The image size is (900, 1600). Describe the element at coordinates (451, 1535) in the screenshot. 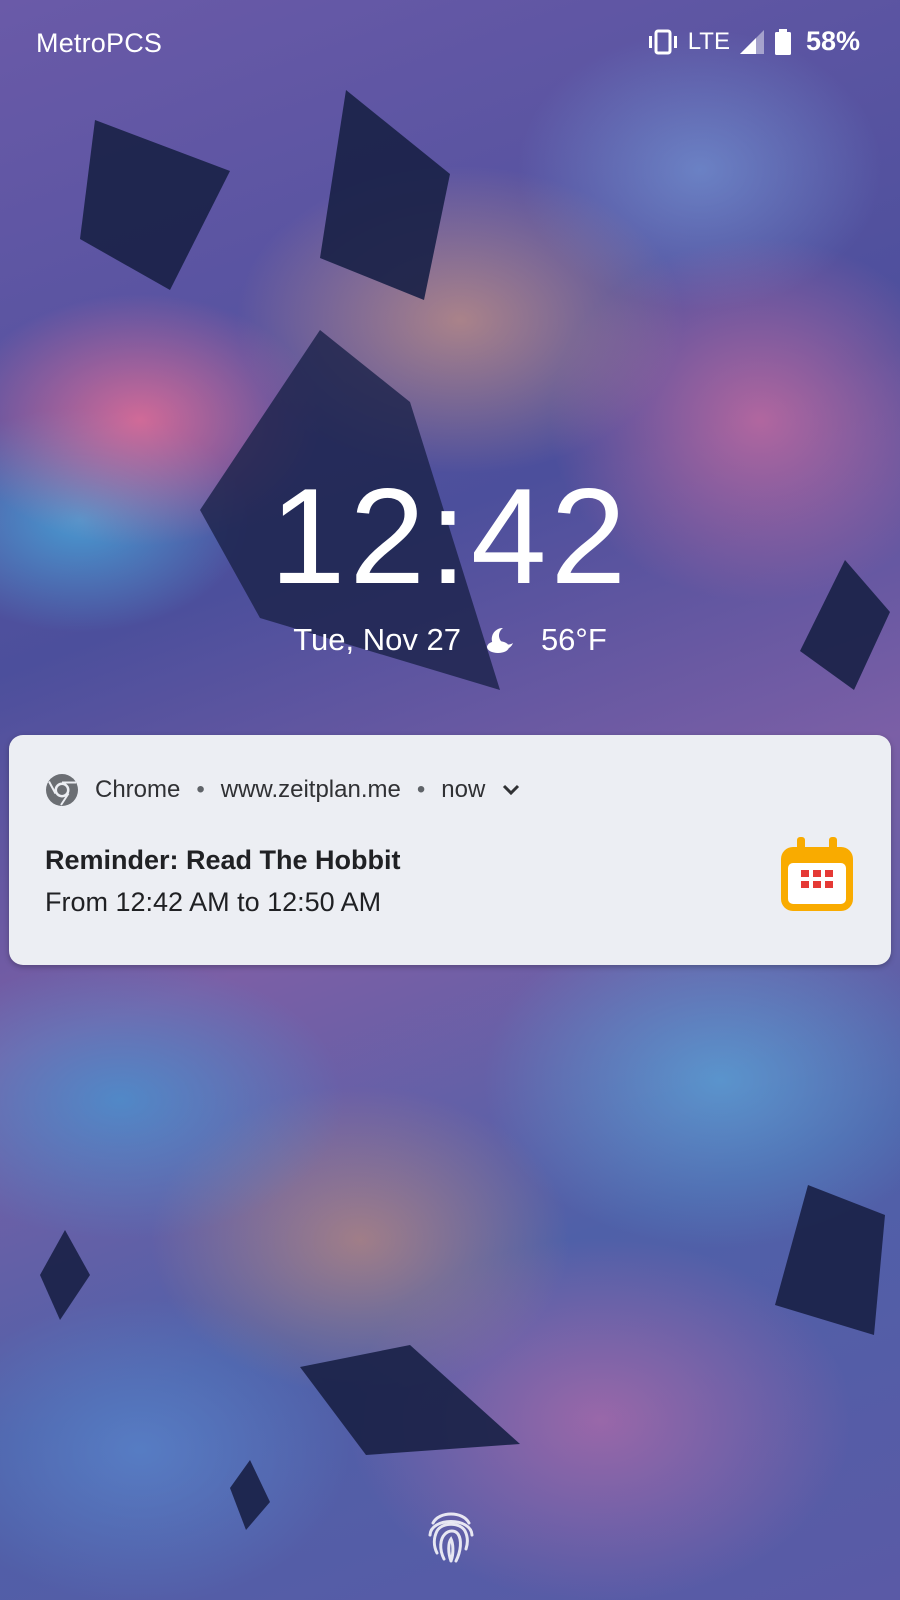

I see `fingerprint-icon` at that location.